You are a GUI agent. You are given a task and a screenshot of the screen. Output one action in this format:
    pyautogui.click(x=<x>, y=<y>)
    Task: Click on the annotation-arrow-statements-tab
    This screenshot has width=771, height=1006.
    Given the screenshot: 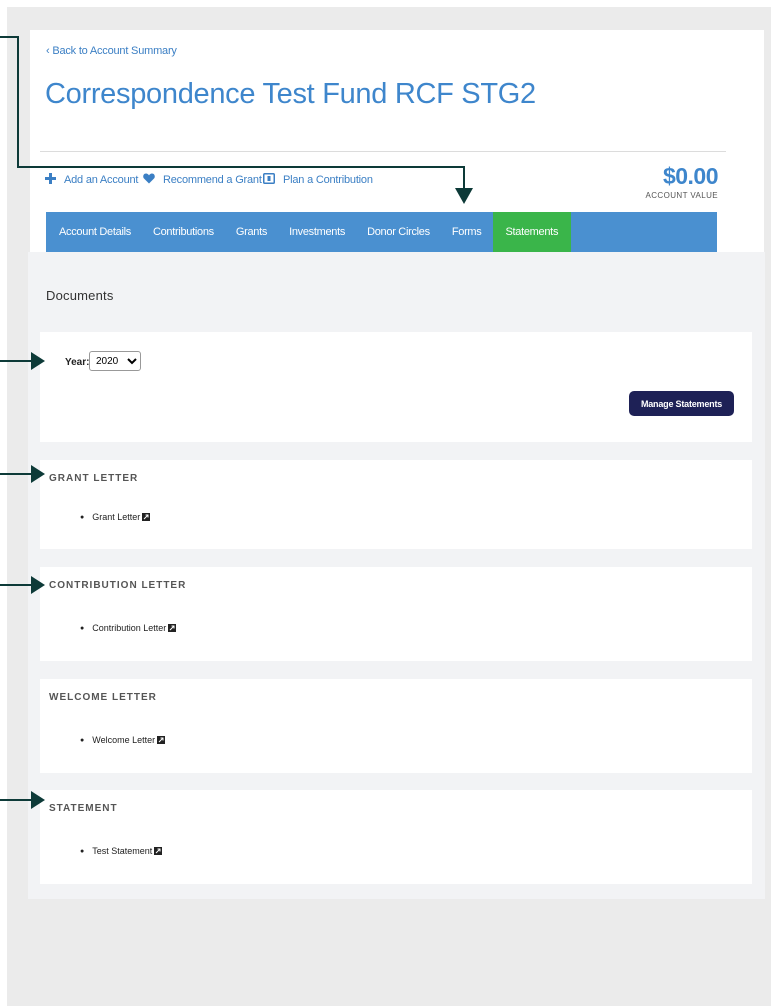 What is the action you would take?
    pyautogui.click(x=232, y=113)
    